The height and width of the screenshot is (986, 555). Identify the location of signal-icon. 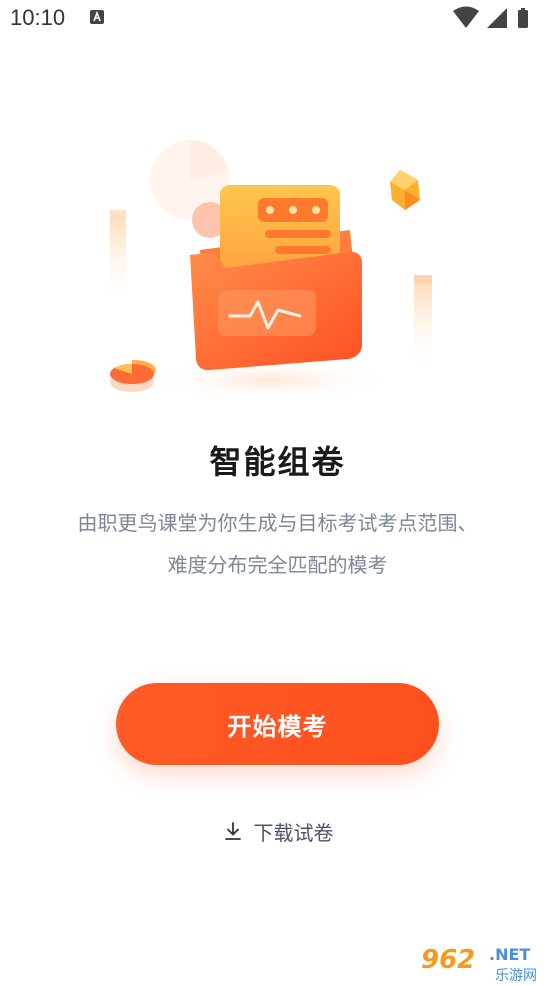
(497, 18).